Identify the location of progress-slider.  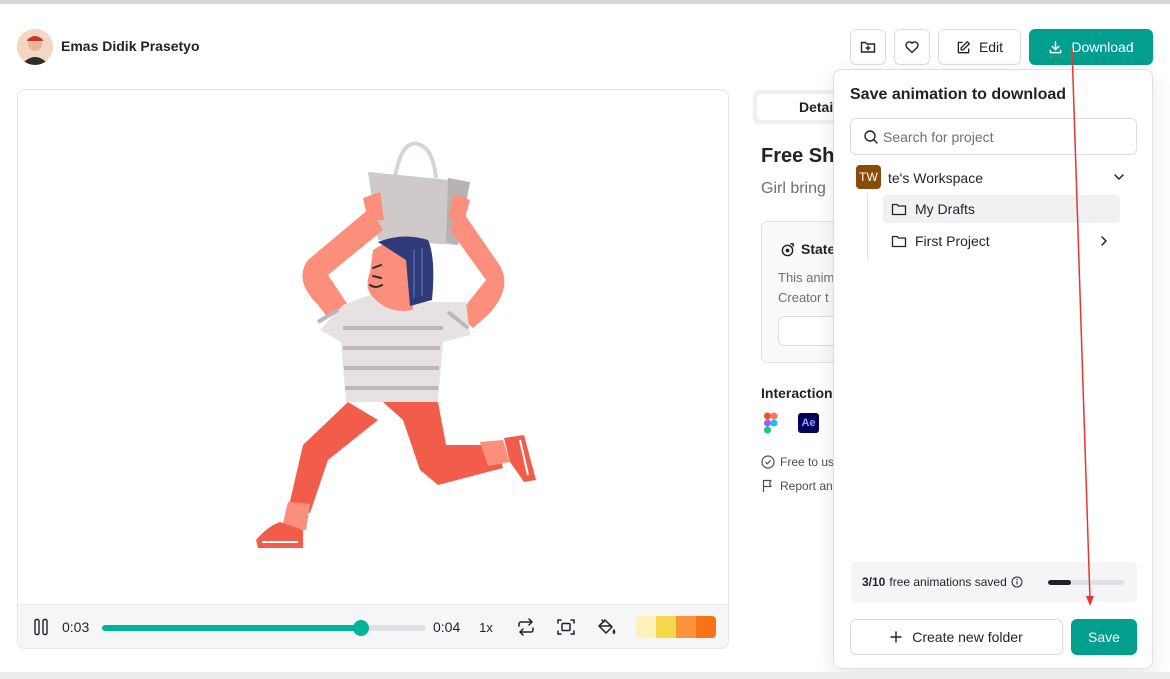
(264, 628).